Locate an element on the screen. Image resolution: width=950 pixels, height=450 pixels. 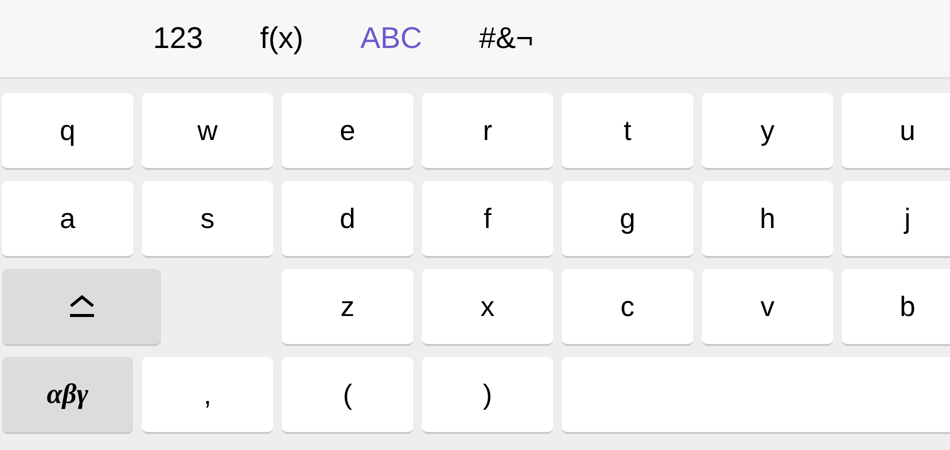
key: x is located at coordinates (487, 307).